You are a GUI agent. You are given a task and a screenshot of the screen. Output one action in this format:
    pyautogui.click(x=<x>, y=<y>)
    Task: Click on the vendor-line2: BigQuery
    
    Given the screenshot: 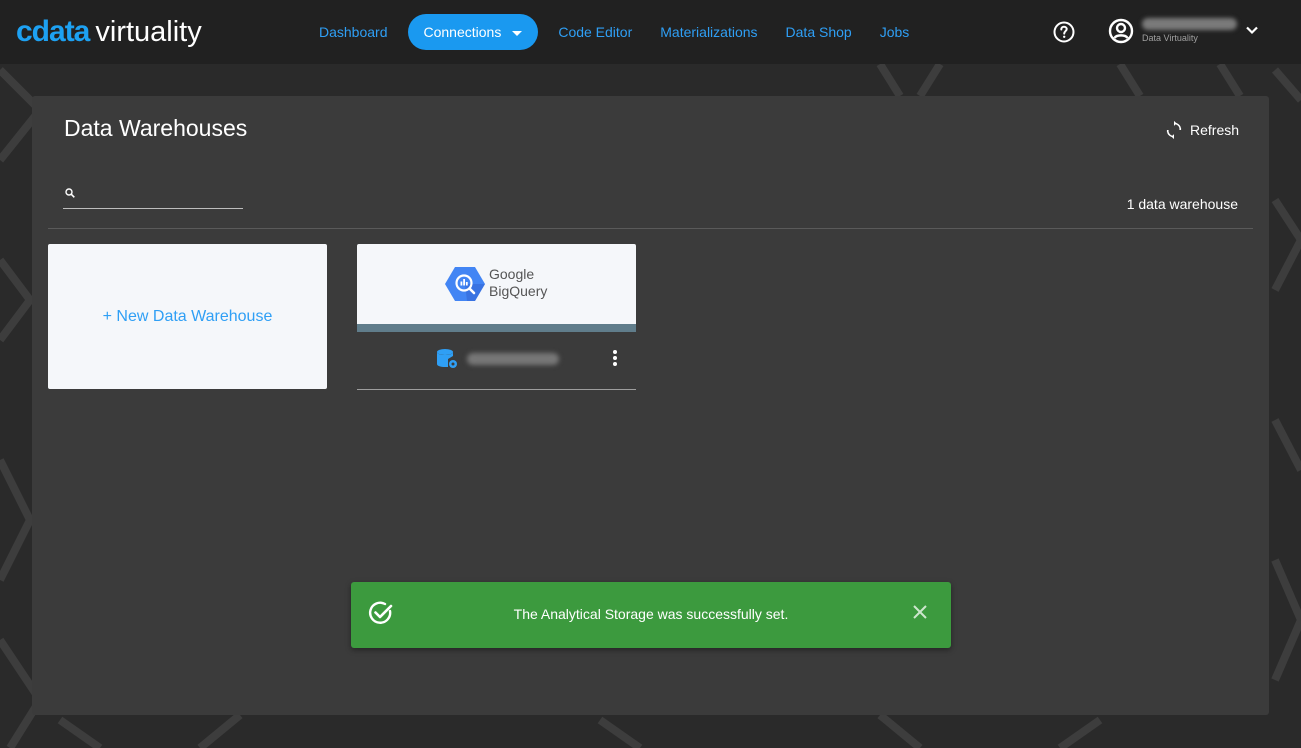 What is the action you would take?
    pyautogui.click(x=518, y=291)
    